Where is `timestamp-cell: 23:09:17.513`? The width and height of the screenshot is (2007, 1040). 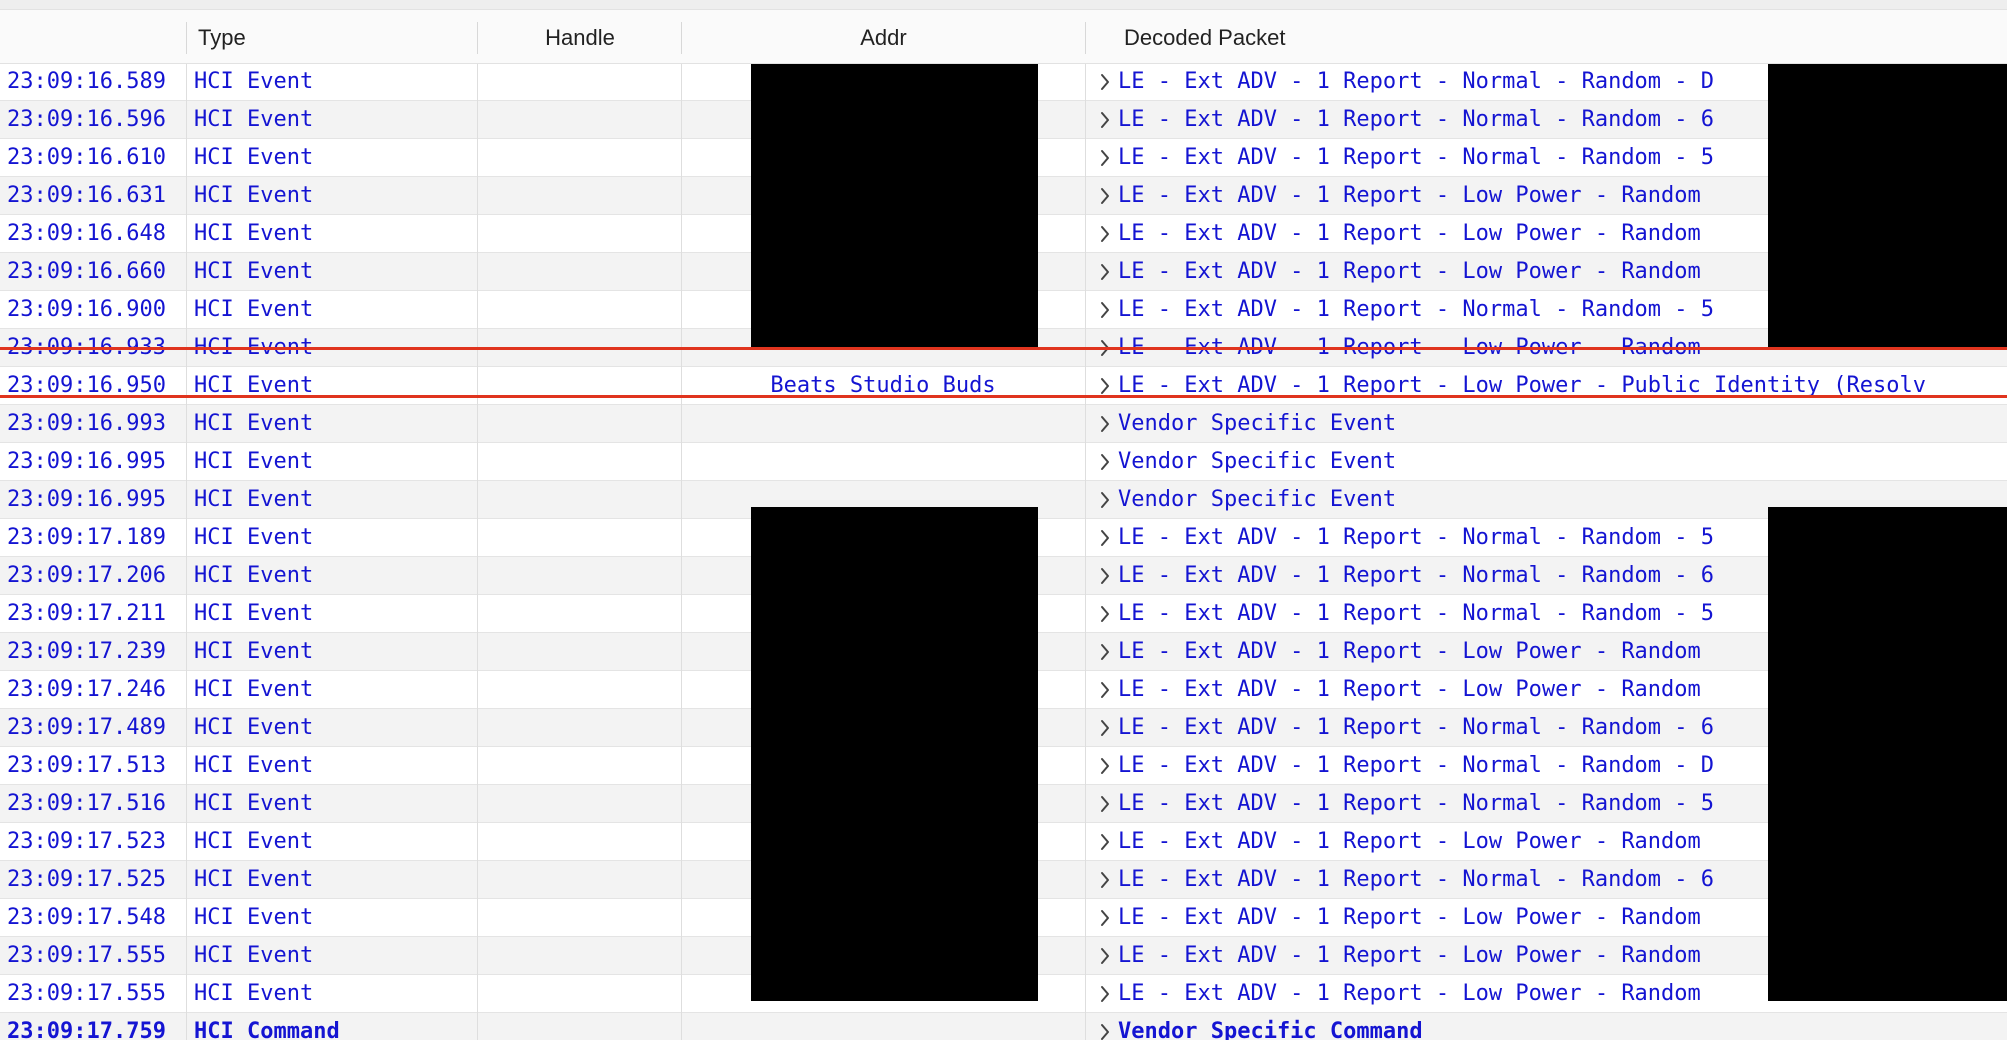
timestamp-cell: 23:09:17.513 is located at coordinates (86, 765).